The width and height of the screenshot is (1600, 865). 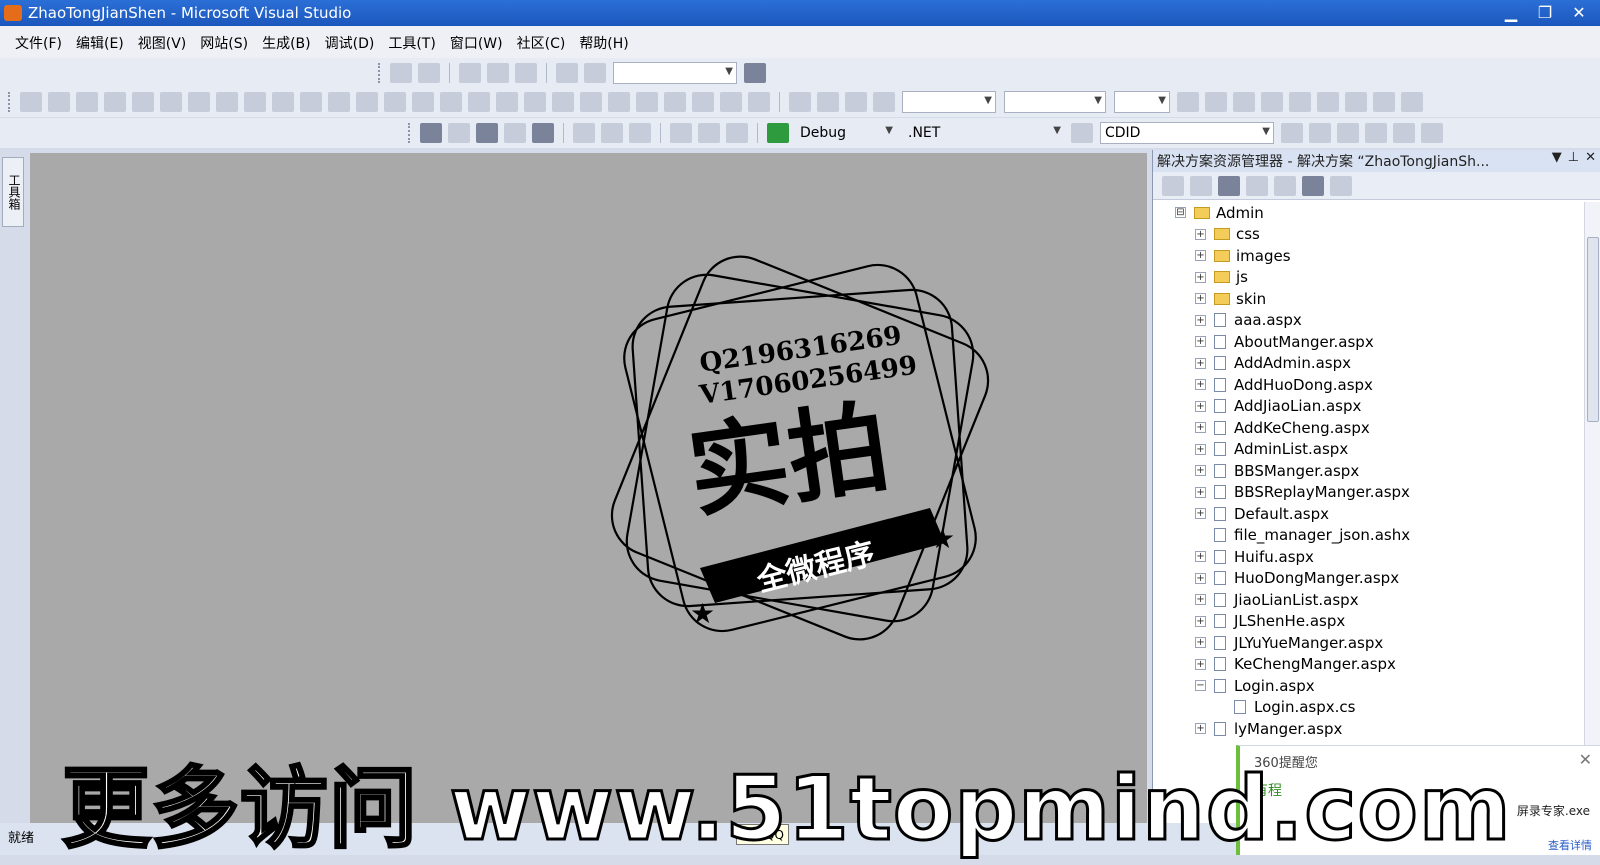 What do you see at coordinates (543, 133) in the screenshot?
I see `save-all-icon` at bounding box center [543, 133].